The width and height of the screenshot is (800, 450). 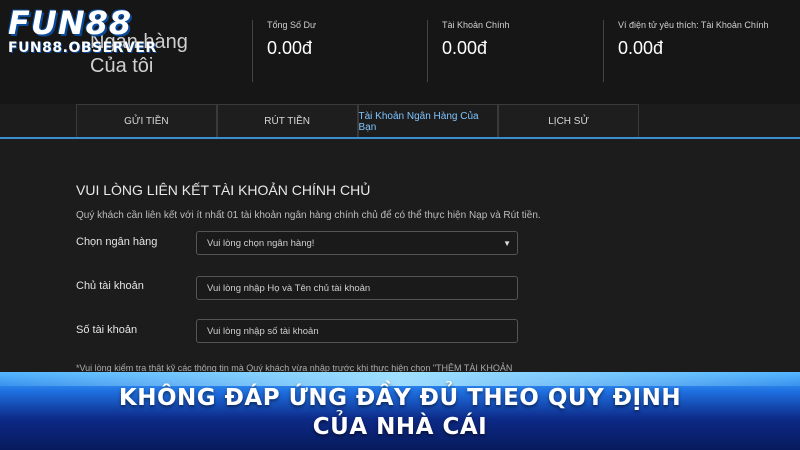 What do you see at coordinates (400, 138) in the screenshot?
I see `tab-underline` at bounding box center [400, 138].